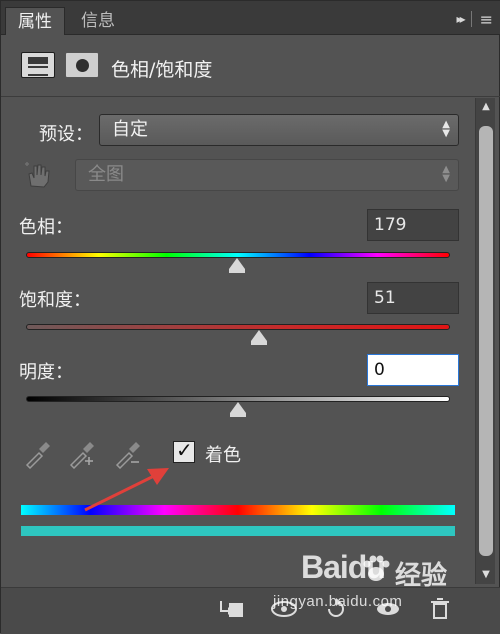 Image resolution: width=500 pixels, height=634 pixels. Describe the element at coordinates (106, 174) in the screenshot. I see `channel-value: 全图` at that location.